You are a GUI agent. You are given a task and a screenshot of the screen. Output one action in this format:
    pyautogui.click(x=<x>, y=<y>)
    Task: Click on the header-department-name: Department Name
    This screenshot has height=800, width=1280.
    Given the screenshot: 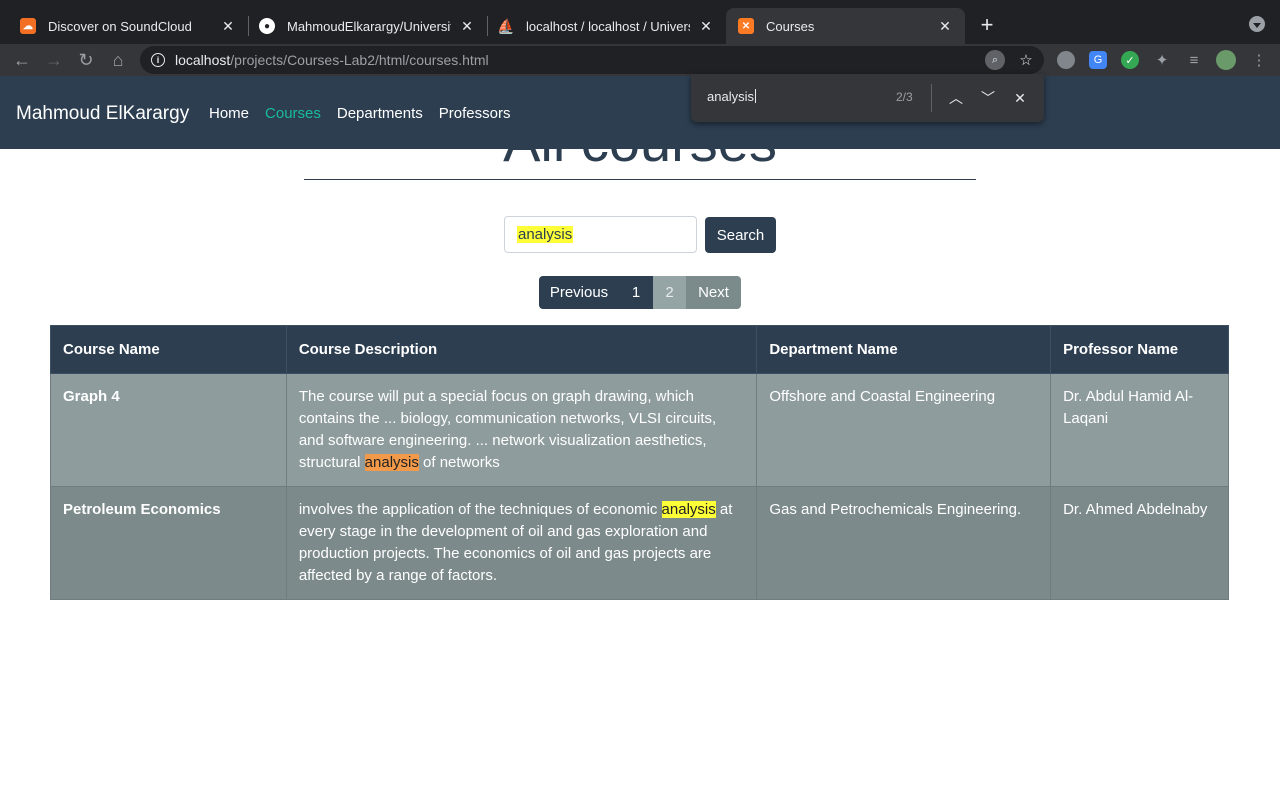 What is the action you would take?
    pyautogui.click(x=904, y=349)
    